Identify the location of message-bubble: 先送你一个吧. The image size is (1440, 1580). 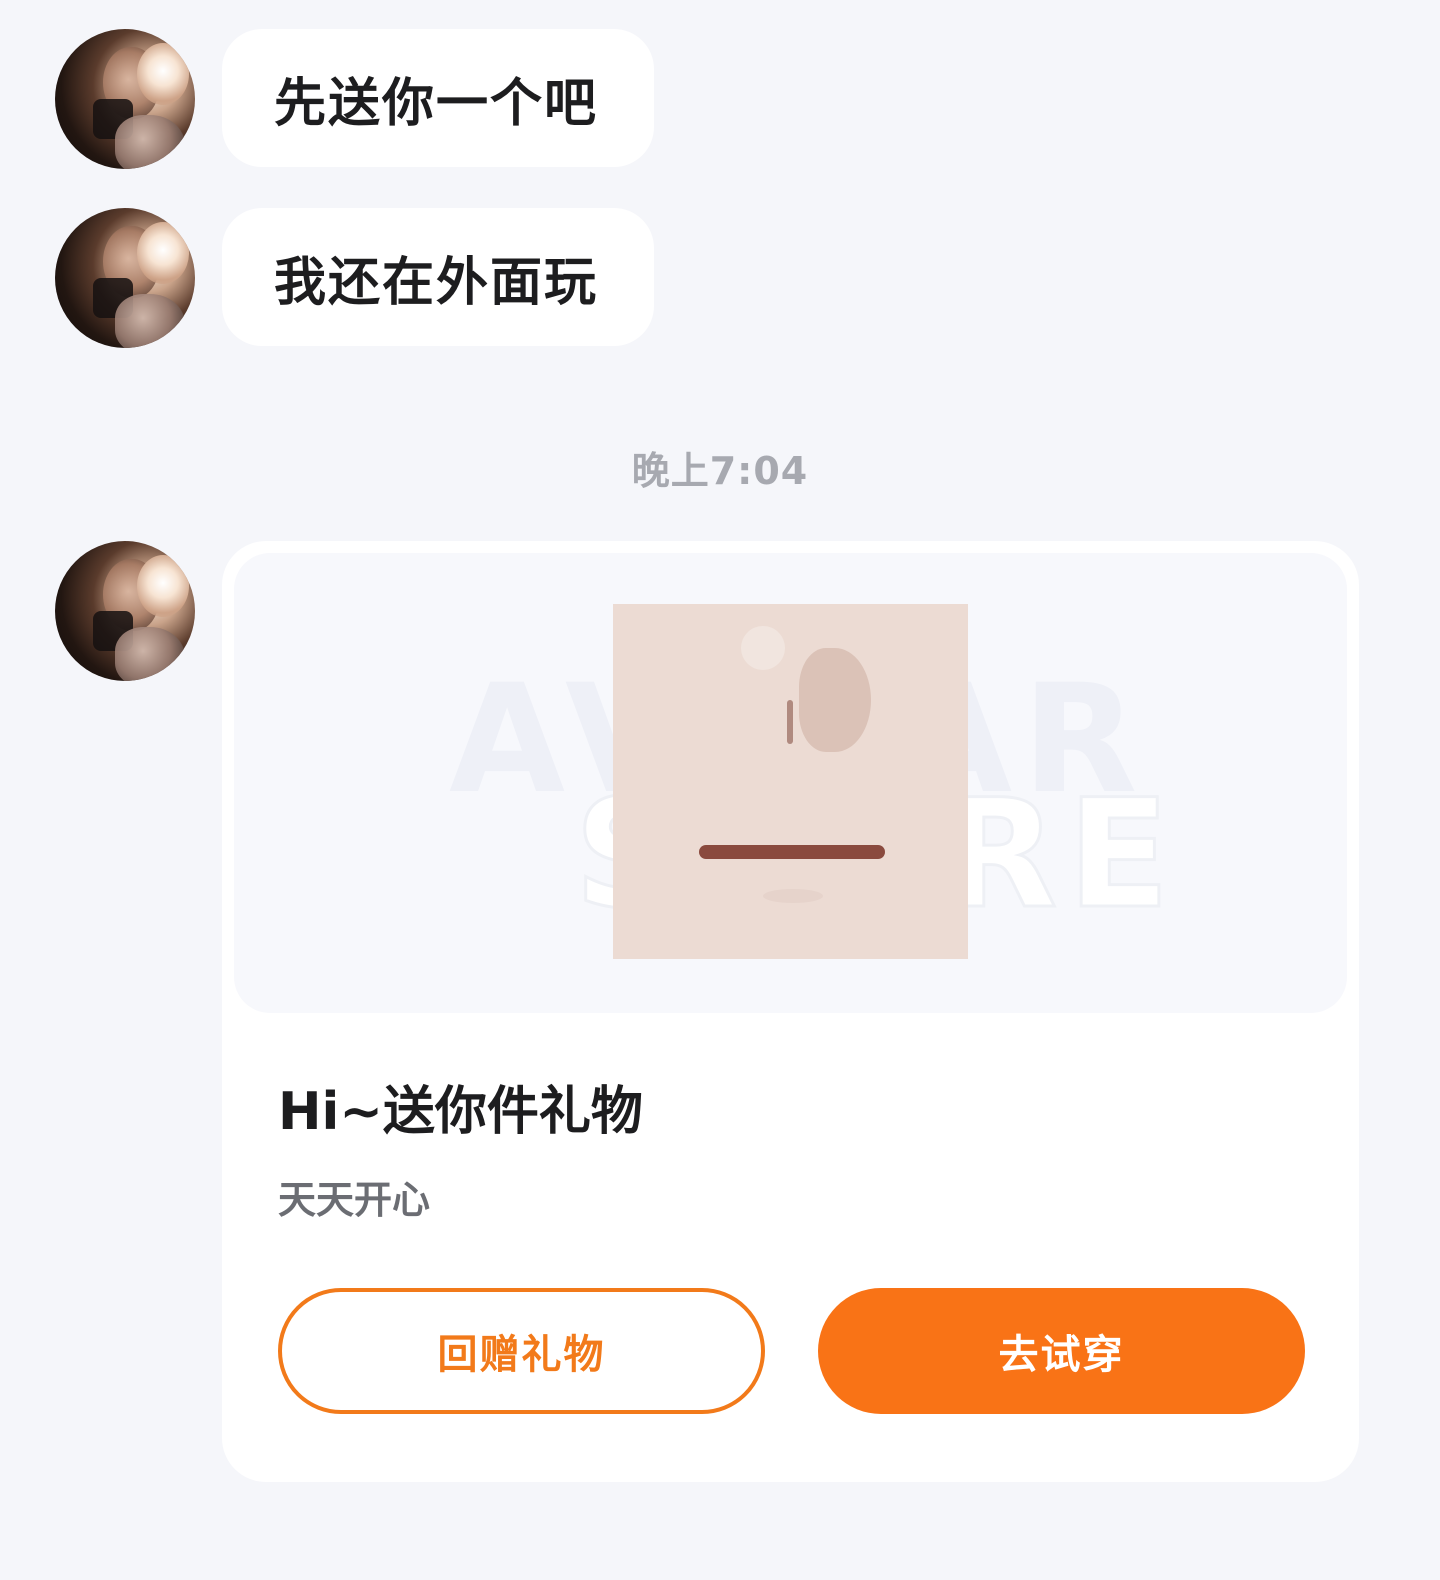
(438, 98).